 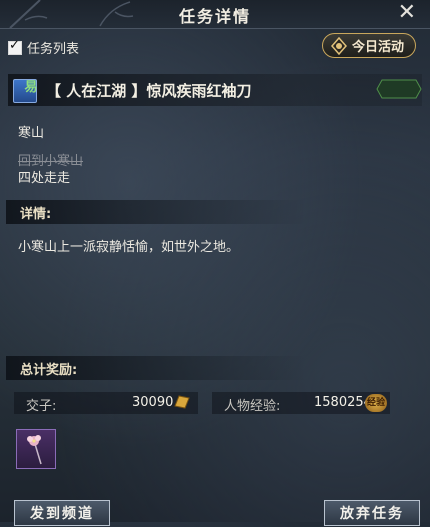 I want to click on today-activity-label: 今日活动, so click(x=378, y=47).